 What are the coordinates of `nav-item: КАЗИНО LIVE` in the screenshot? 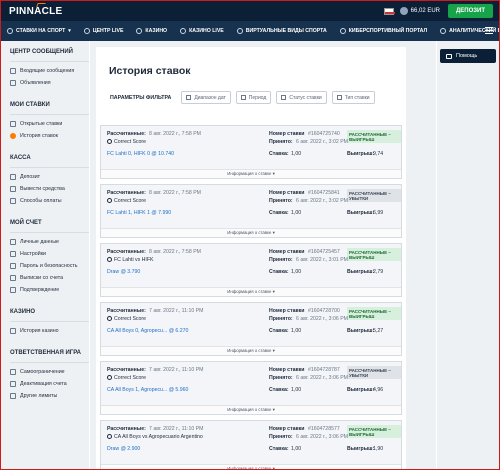 It's located at (202, 31).